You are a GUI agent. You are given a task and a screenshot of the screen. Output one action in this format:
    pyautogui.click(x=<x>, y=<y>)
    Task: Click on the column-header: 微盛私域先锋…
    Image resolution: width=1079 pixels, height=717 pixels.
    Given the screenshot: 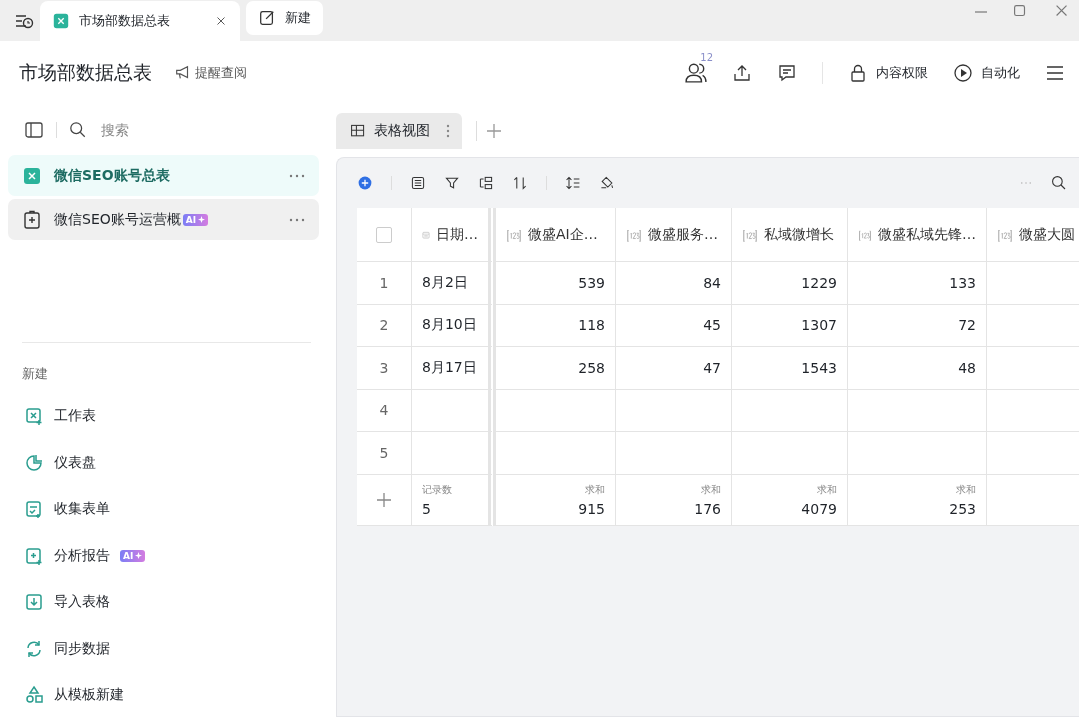 What is the action you would take?
    pyautogui.click(x=917, y=235)
    